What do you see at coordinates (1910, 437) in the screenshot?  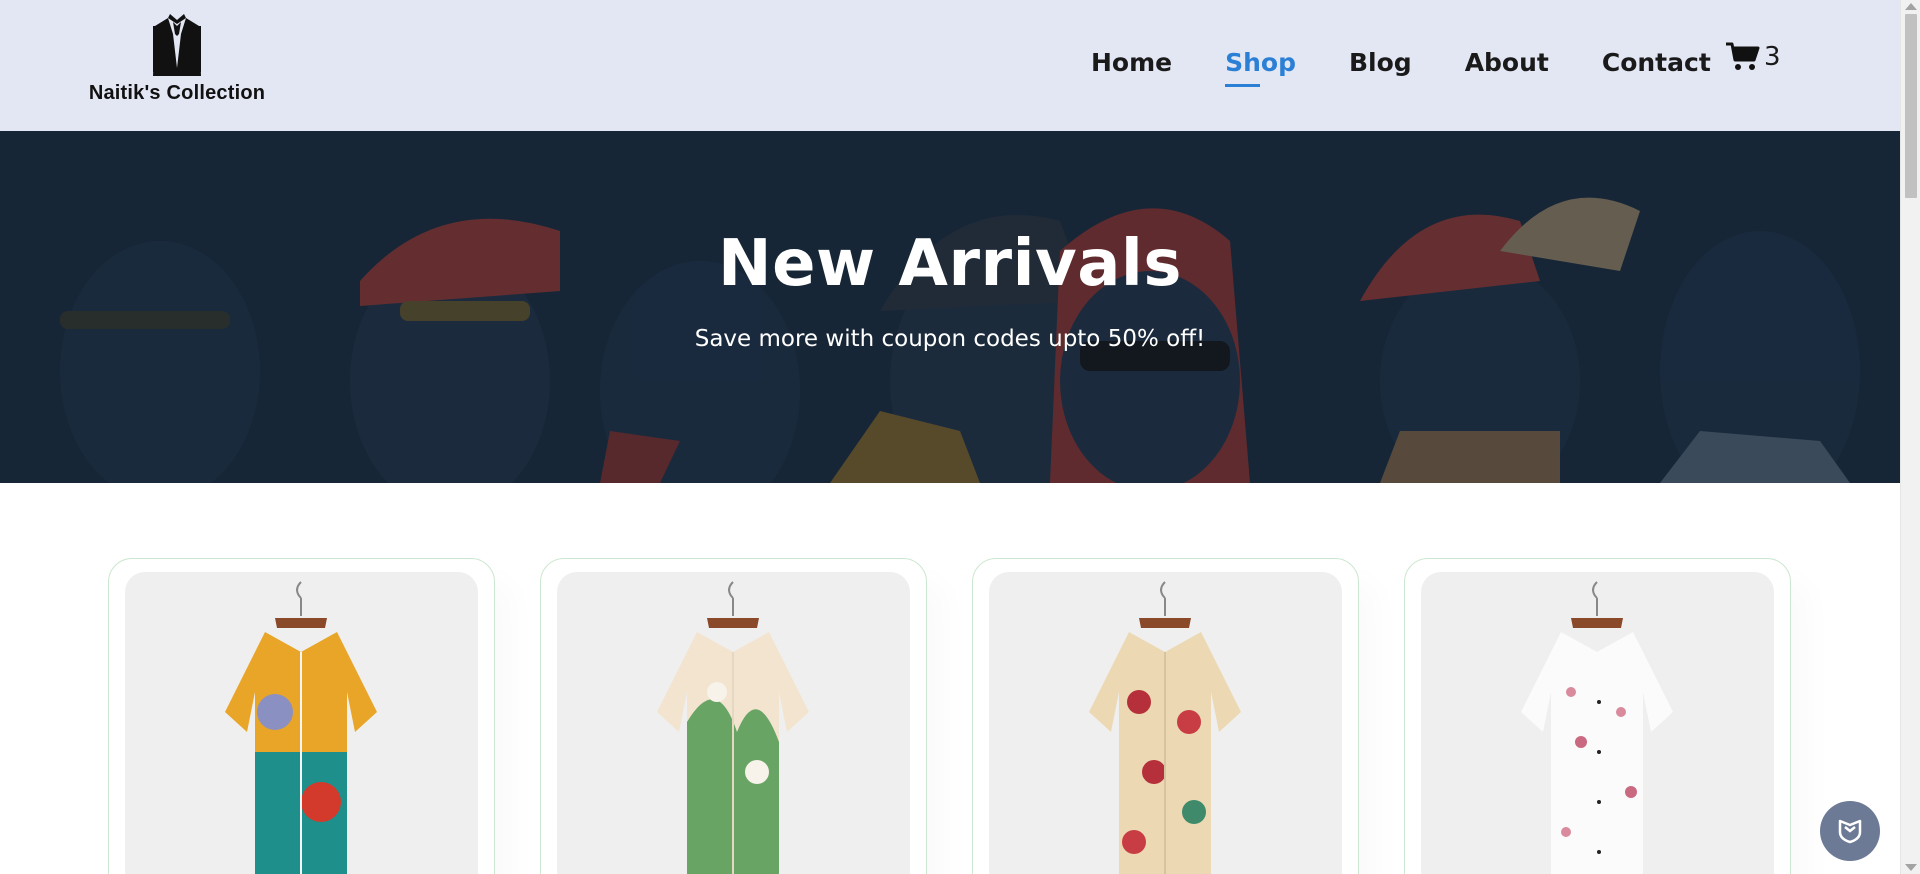 I see `page-scrollbar` at bounding box center [1910, 437].